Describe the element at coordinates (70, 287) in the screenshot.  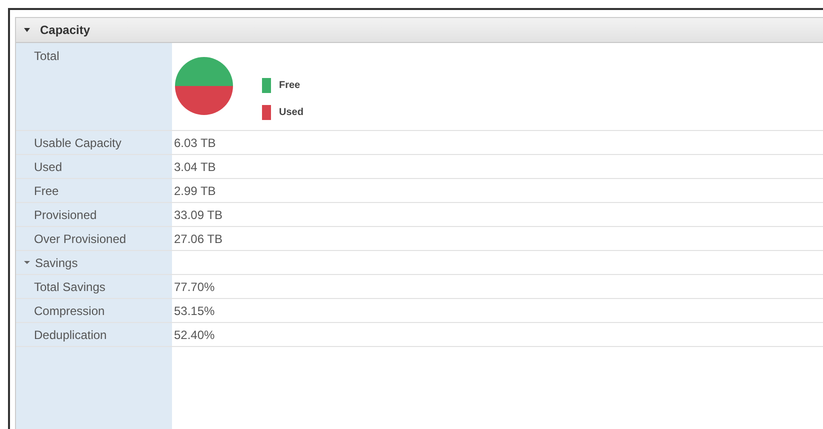
I see `property-label: Total Savings` at that location.